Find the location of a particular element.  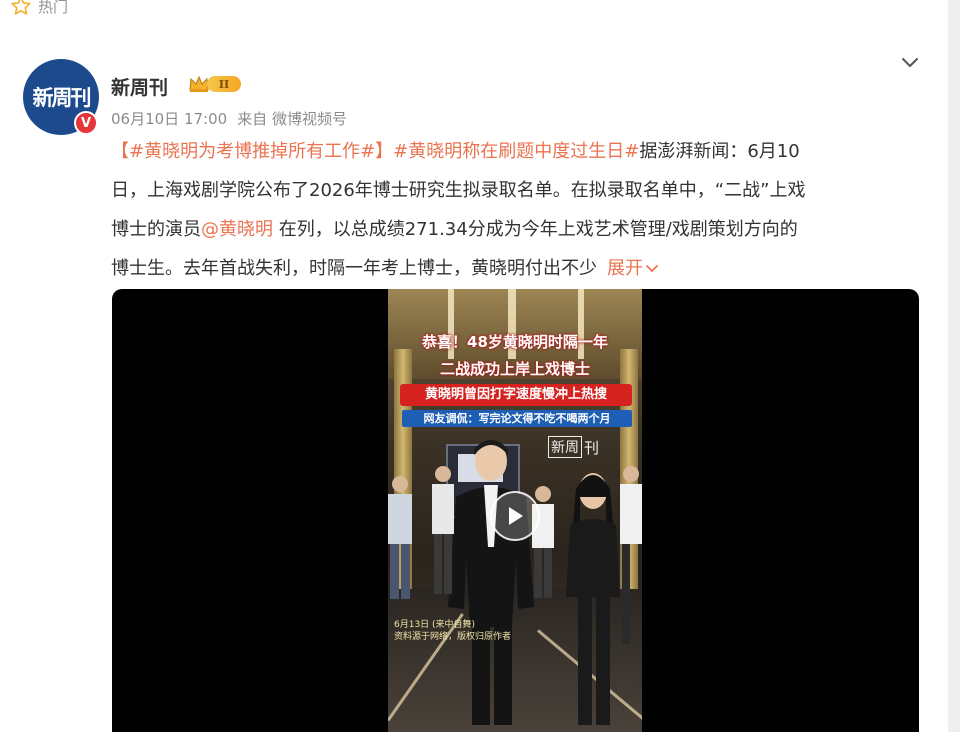

post-line-4: 博士生。去年首战失利，时隔一年考上博士，黄晓明付出不少 展开 is located at coordinates (511, 268).